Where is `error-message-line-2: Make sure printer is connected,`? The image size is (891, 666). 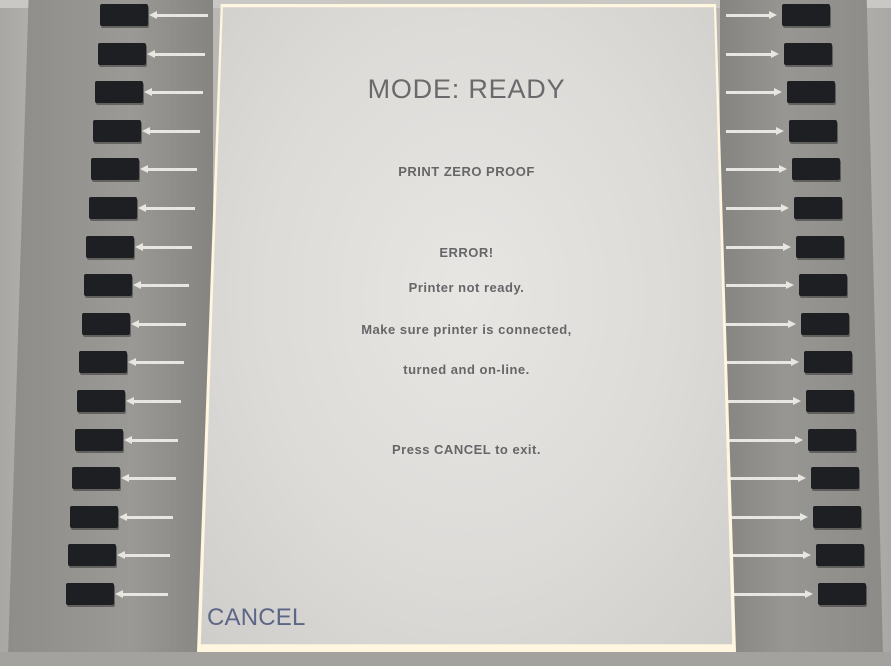 error-message-line-2: Make sure printer is connected, is located at coordinates (466, 329).